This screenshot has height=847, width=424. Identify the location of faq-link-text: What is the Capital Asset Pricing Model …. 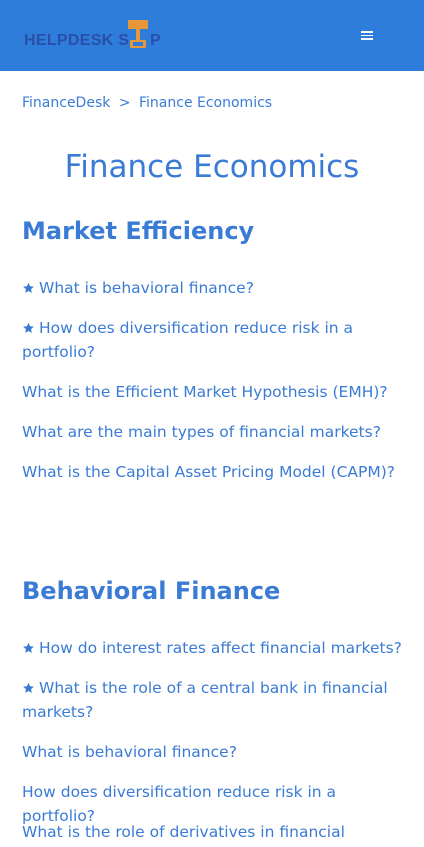
(208, 472).